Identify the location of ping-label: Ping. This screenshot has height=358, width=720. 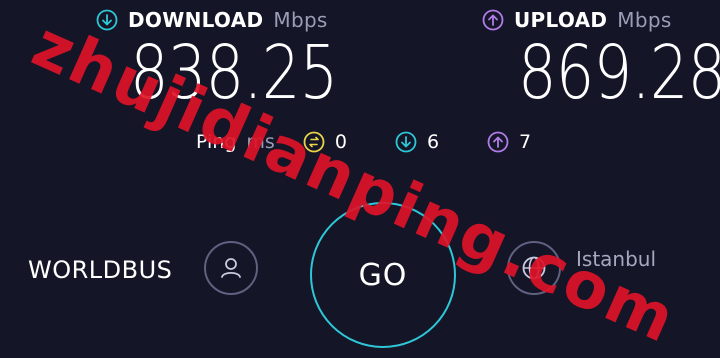
(216, 142).